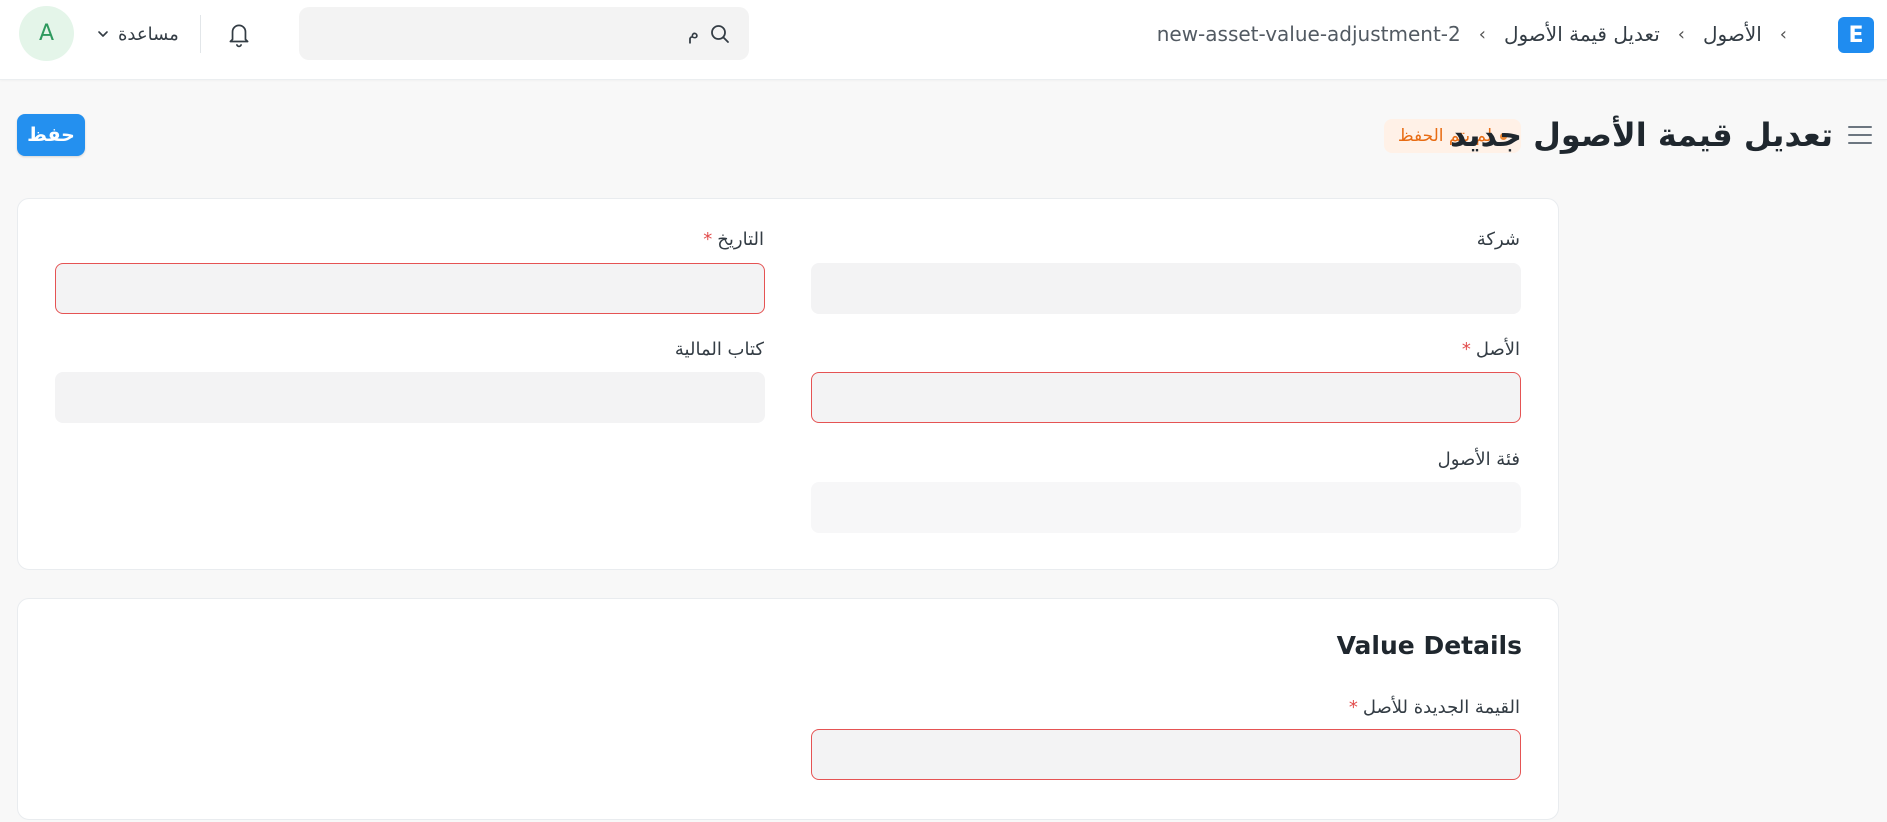 The height and width of the screenshot is (822, 1887). Describe the element at coordinates (720, 33) in the screenshot. I see `search-icon` at that location.